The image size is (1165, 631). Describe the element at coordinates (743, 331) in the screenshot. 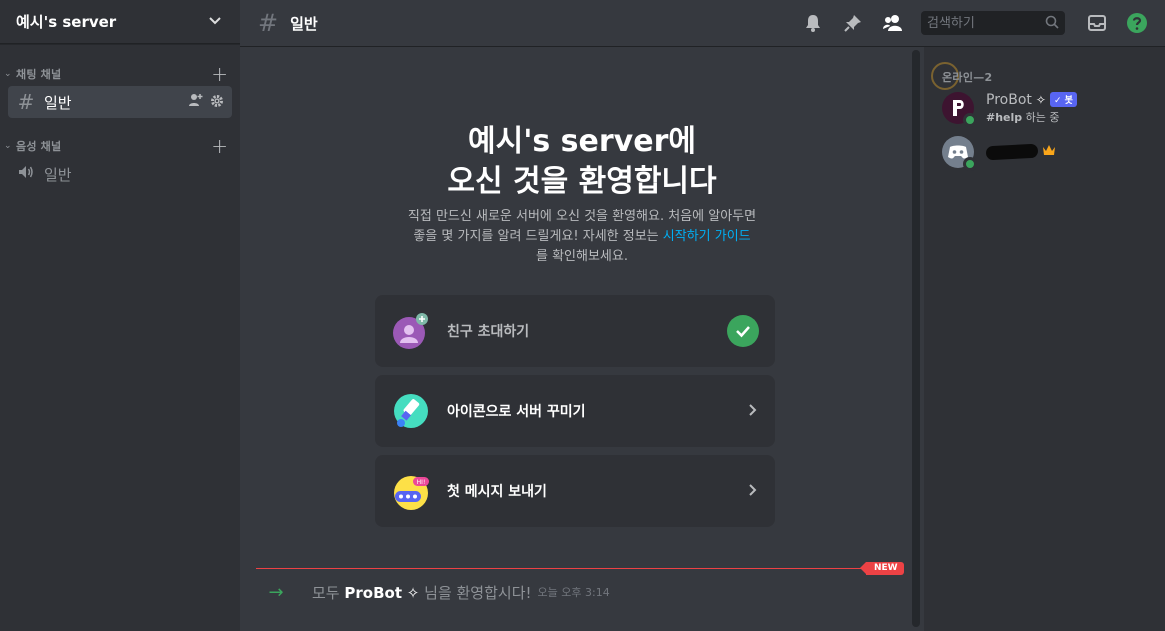

I see `checkmark-icon` at that location.